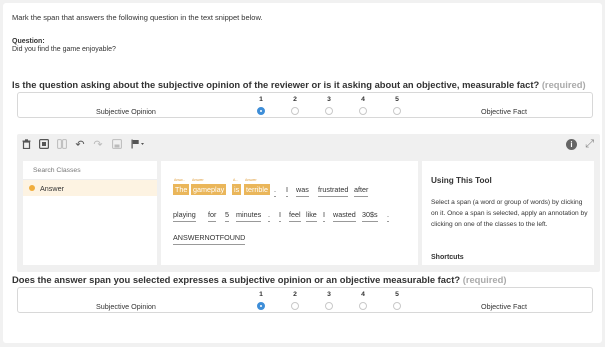 This screenshot has width=605, height=347. What do you see at coordinates (184, 216) in the screenshot?
I see `word-token: playing` at bounding box center [184, 216].